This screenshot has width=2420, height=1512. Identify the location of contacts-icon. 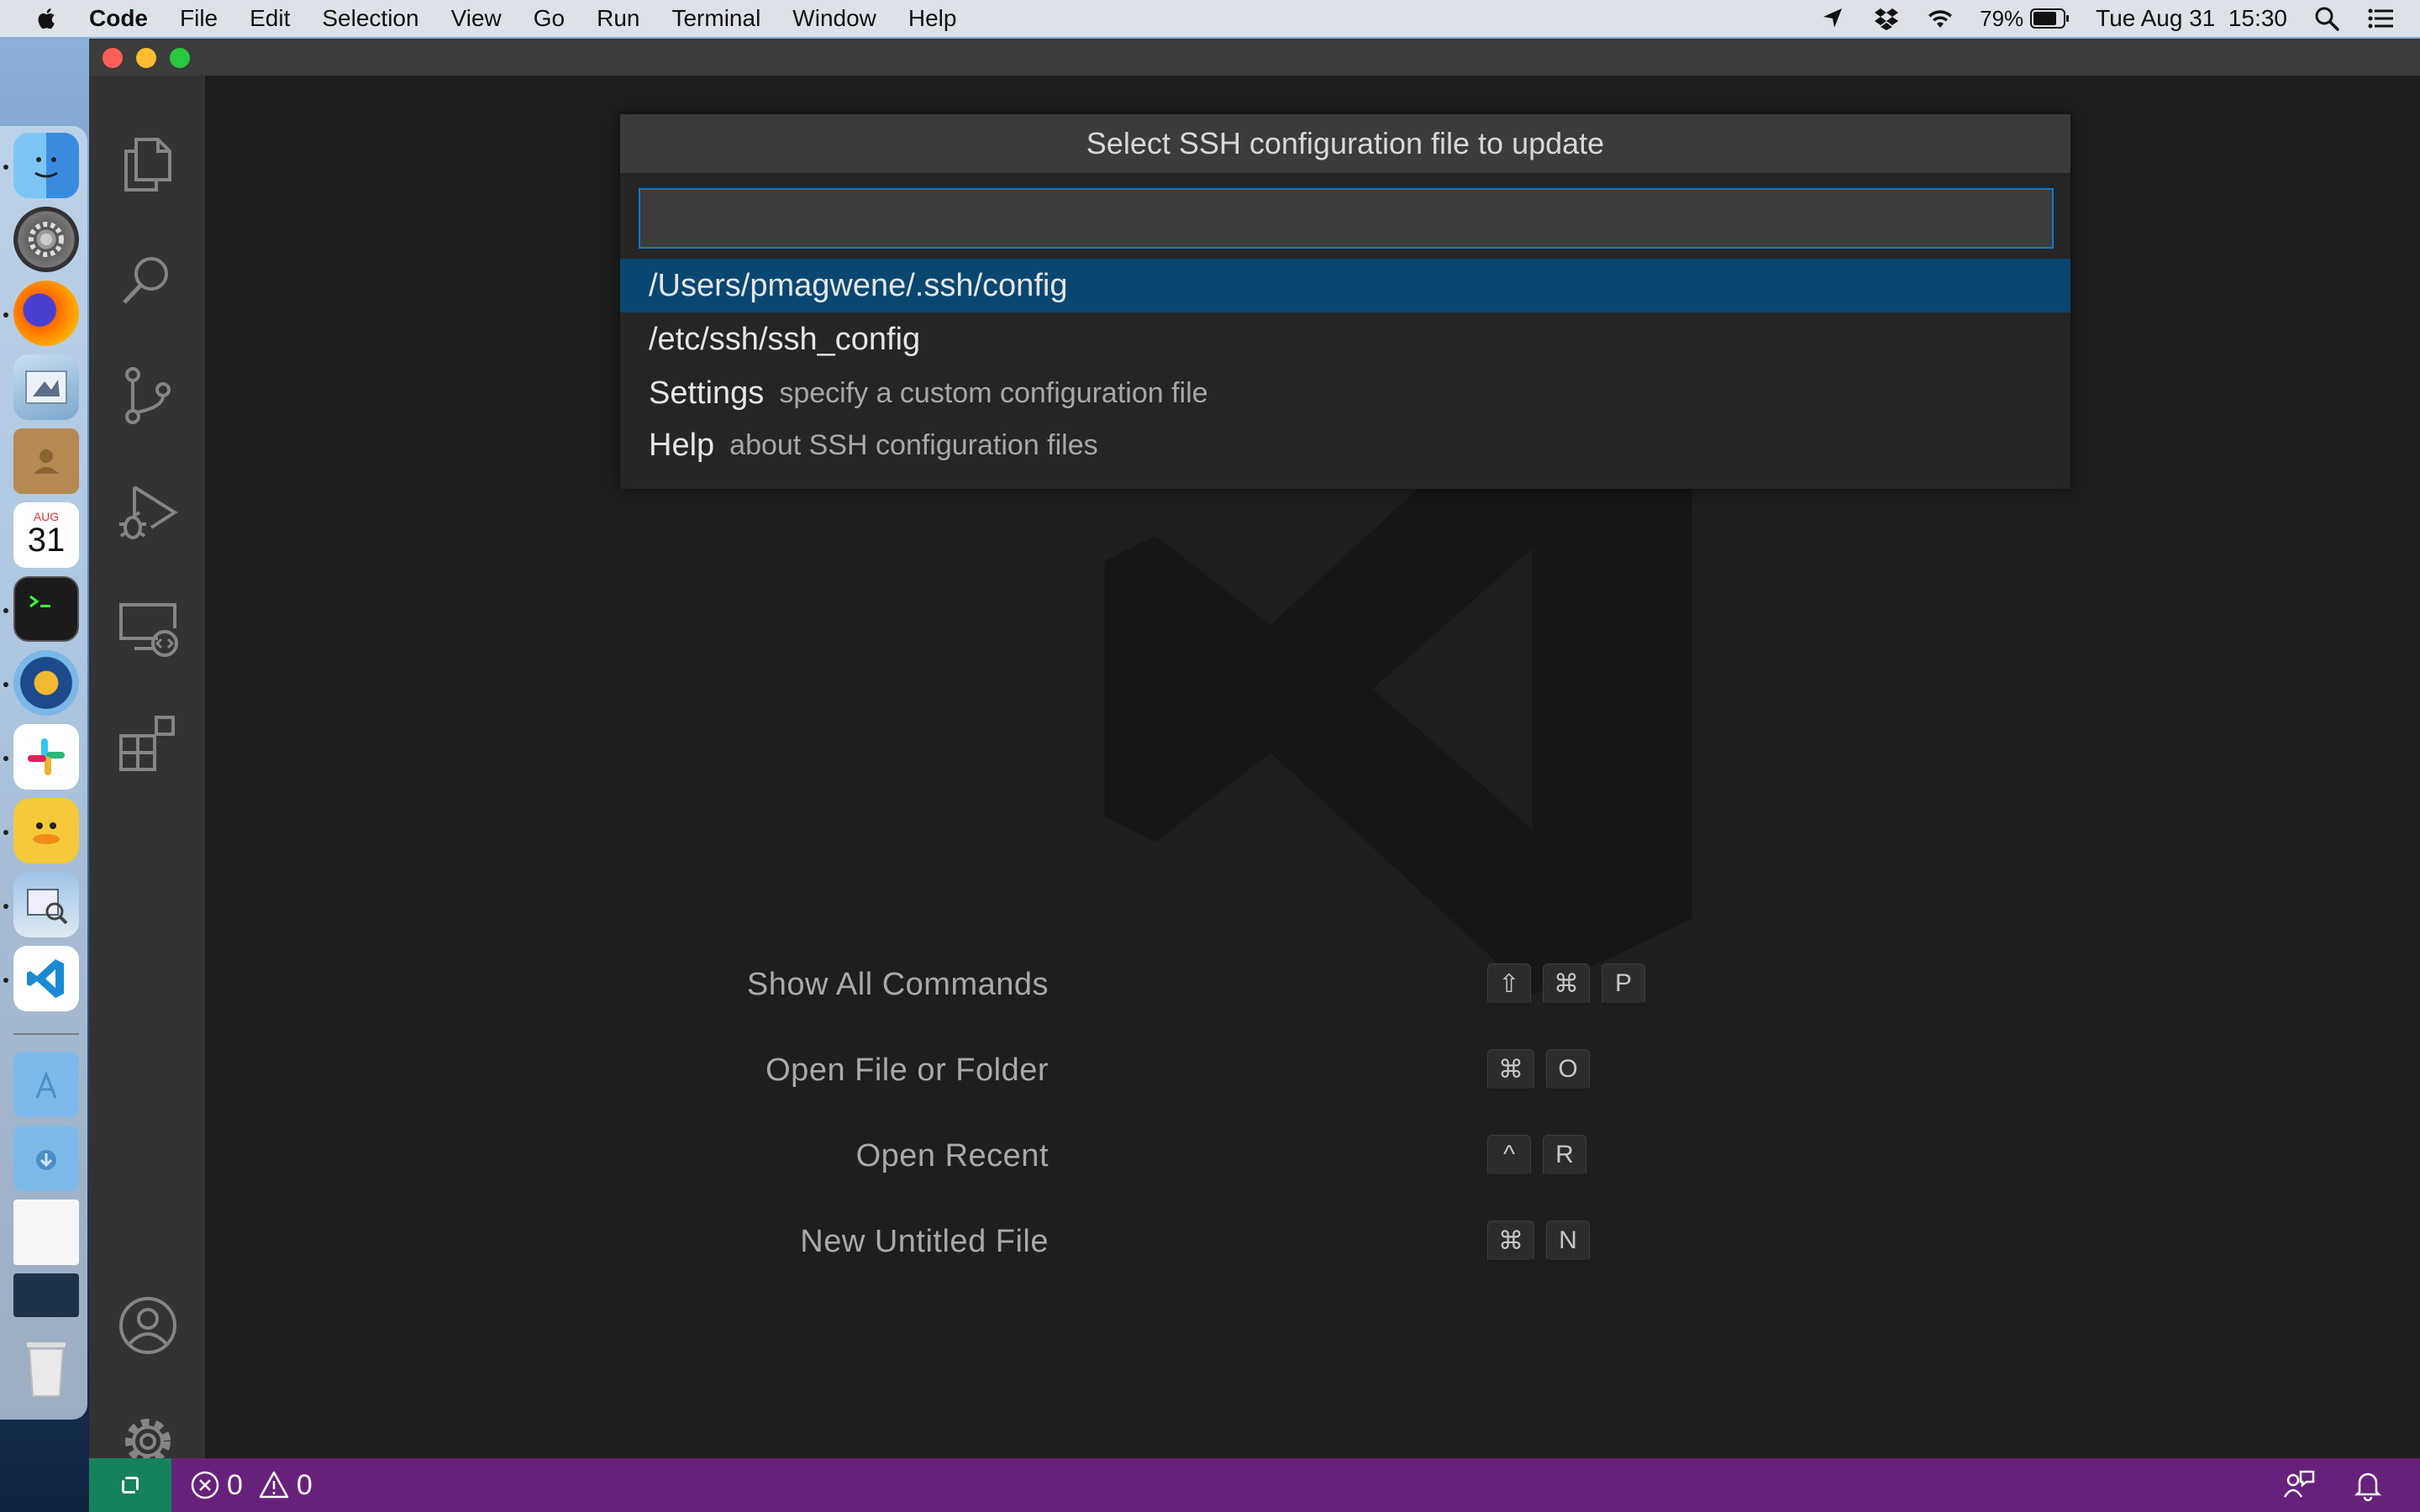
(46, 461).